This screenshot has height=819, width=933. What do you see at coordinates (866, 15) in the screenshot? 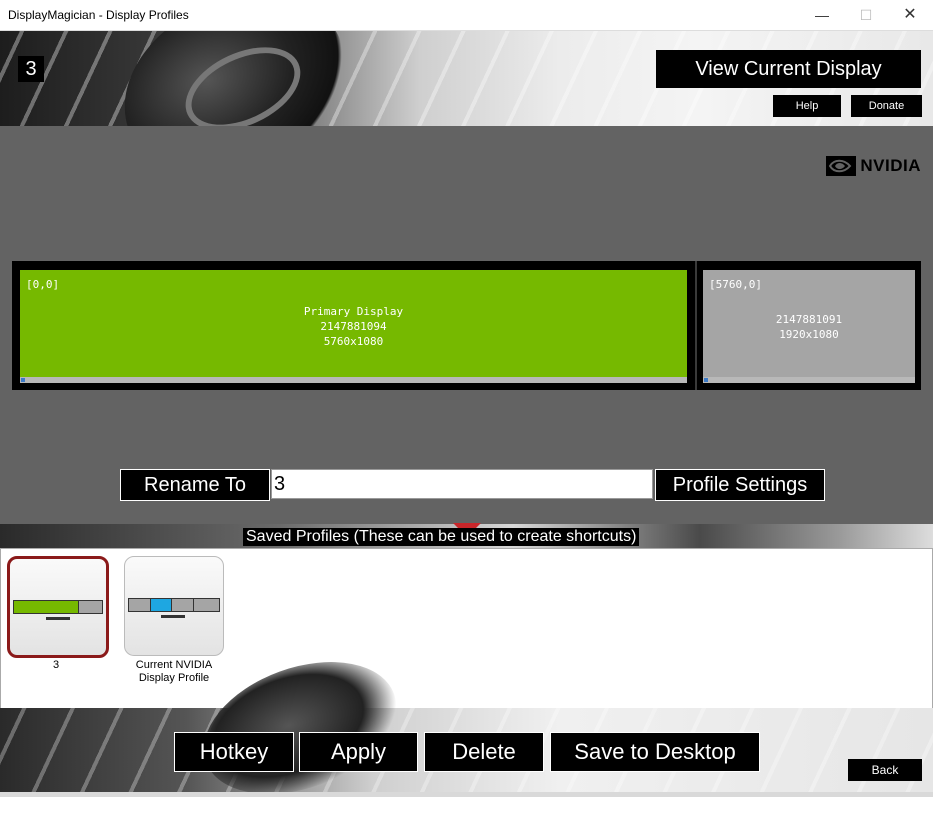
I see `maximize-button: ☐` at bounding box center [866, 15].